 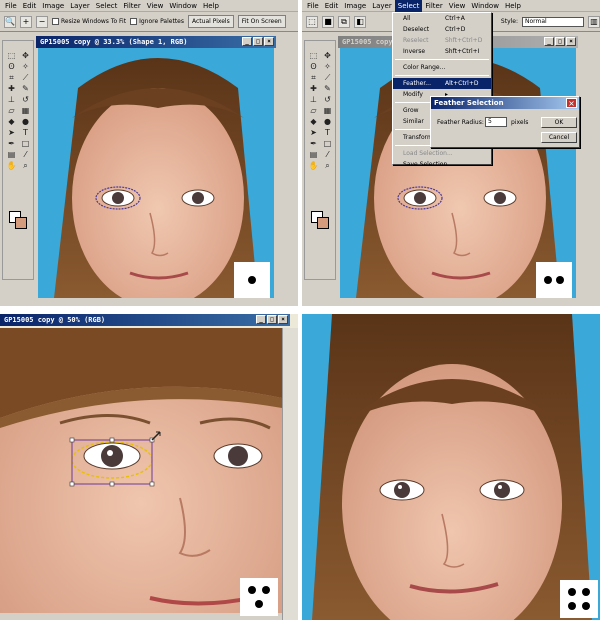 I want to click on feather-radius-input: 5, so click(x=496, y=122).